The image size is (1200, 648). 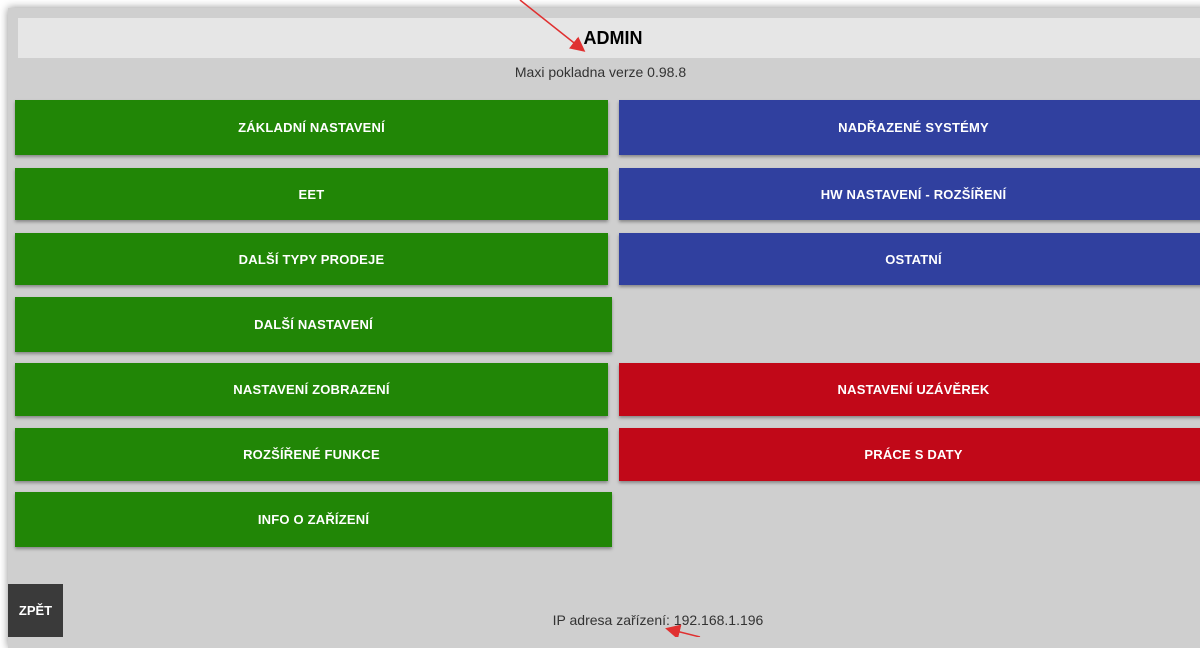 I want to click on parent-systems-button: NADŘAZENÉ SYSTÉMY, so click(x=909, y=127).